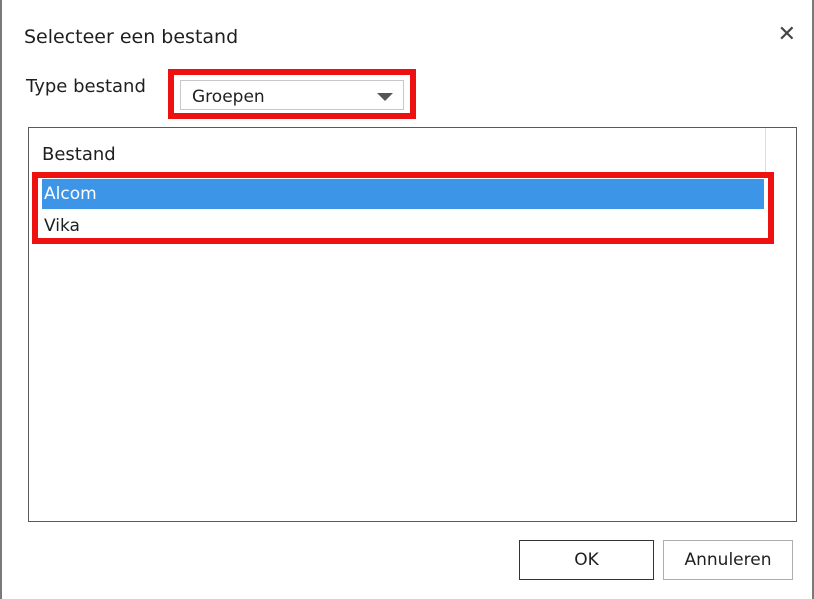 Image resolution: width=814 pixels, height=599 pixels. I want to click on list-item-label: Vika, so click(62, 226).